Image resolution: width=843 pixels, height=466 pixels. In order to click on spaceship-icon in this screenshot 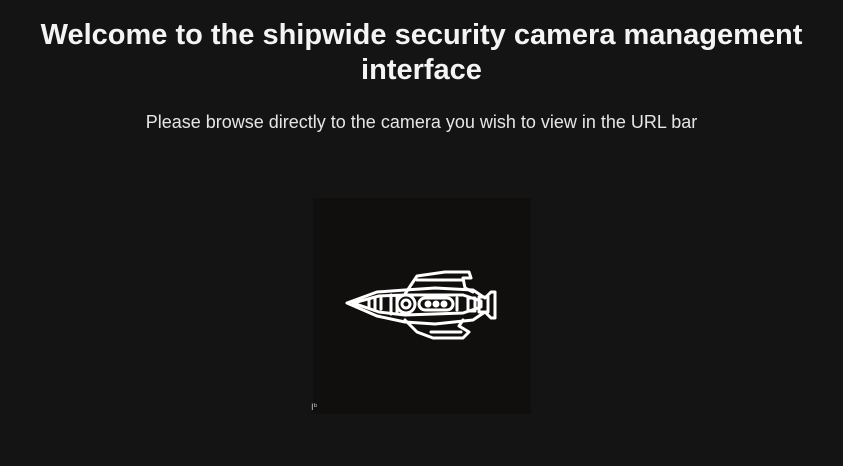, I will do `click(421, 305)`.